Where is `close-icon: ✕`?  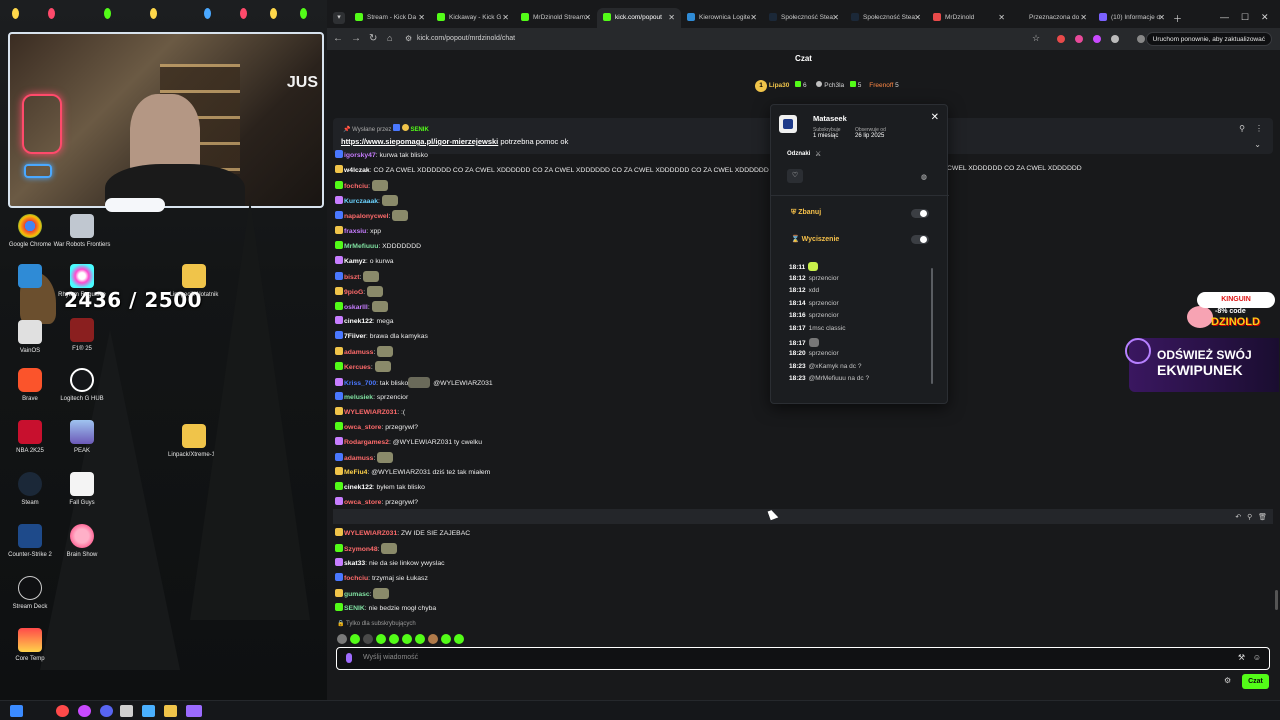
close-icon: ✕ is located at coordinates (935, 117).